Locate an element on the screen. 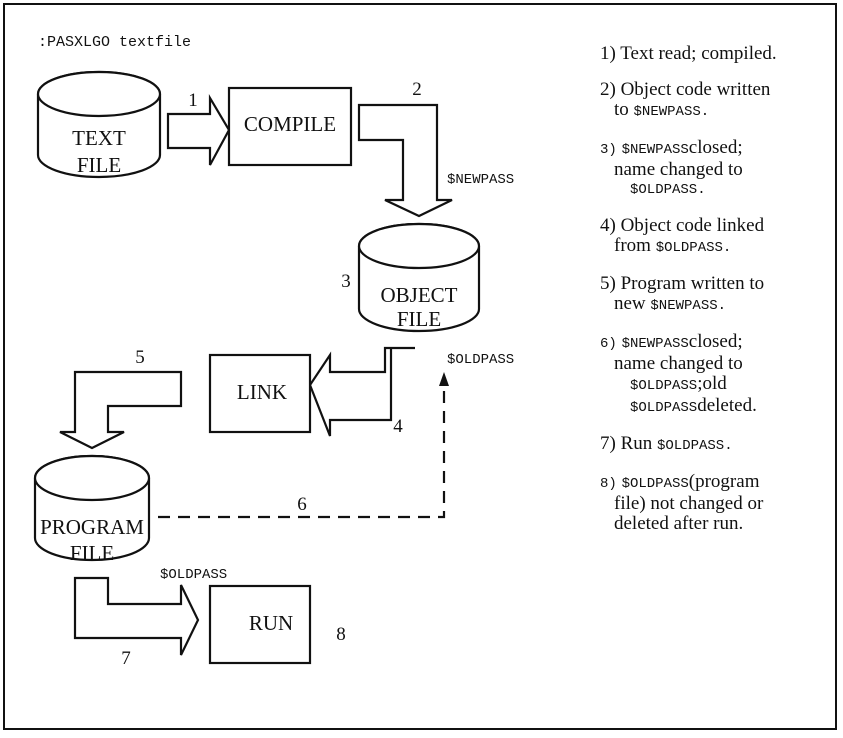  object-file-label-2: FILE is located at coordinates (419, 319).